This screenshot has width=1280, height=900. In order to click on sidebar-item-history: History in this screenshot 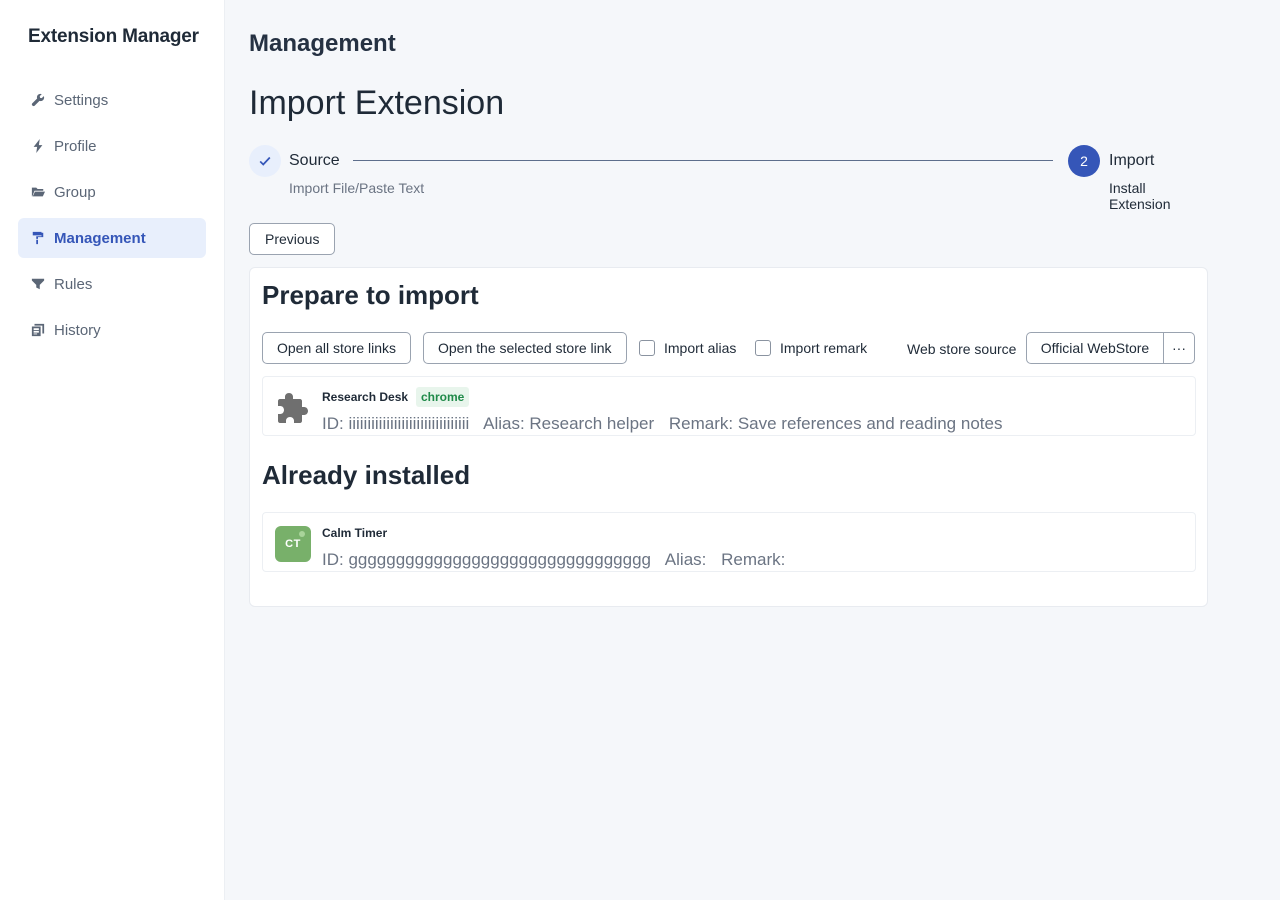, I will do `click(112, 330)`.